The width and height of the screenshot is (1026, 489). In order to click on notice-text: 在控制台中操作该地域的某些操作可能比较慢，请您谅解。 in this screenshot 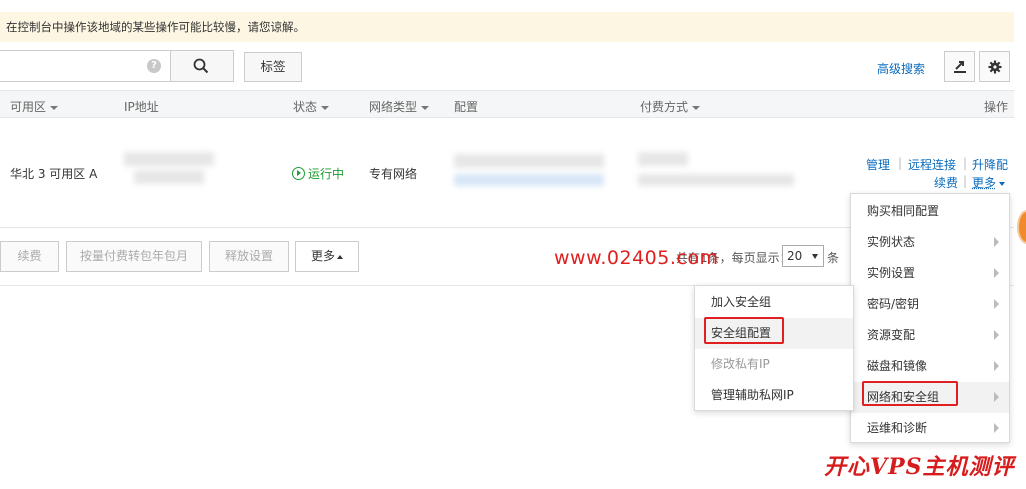, I will do `click(155, 27)`.